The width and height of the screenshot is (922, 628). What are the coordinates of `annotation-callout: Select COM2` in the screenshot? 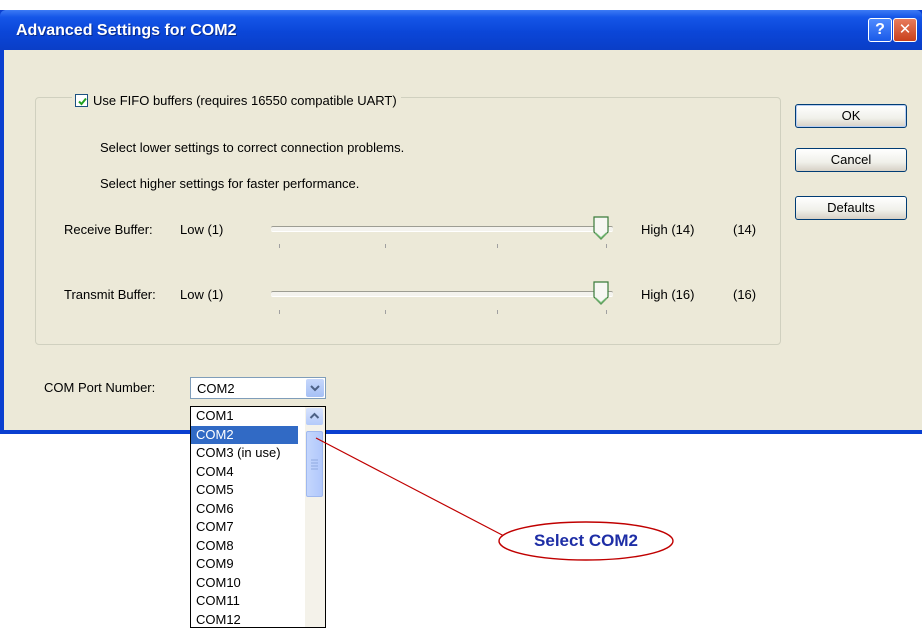 It's located at (586, 541).